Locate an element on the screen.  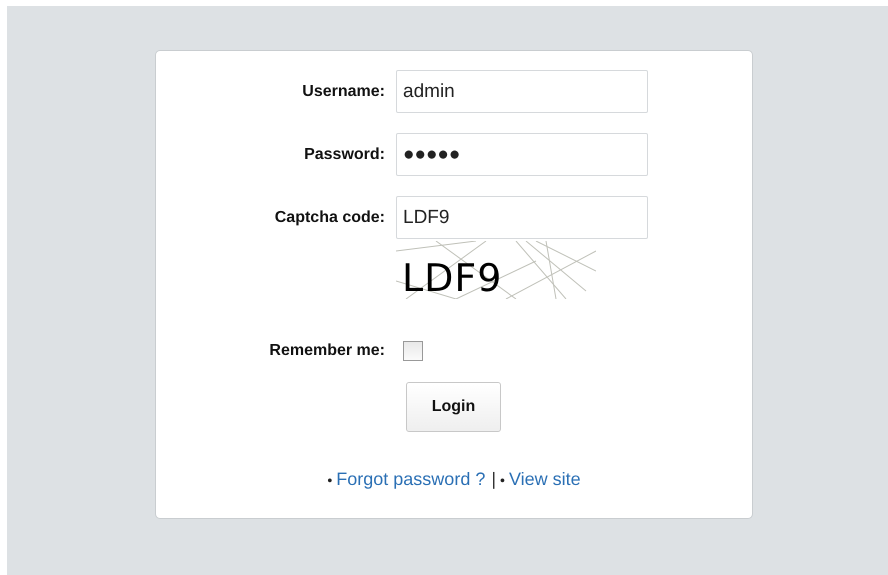
remember-checkbox is located at coordinates (413, 351).